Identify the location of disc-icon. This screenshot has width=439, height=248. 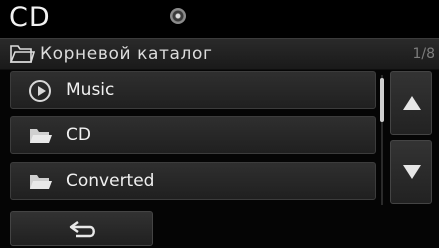
(178, 16).